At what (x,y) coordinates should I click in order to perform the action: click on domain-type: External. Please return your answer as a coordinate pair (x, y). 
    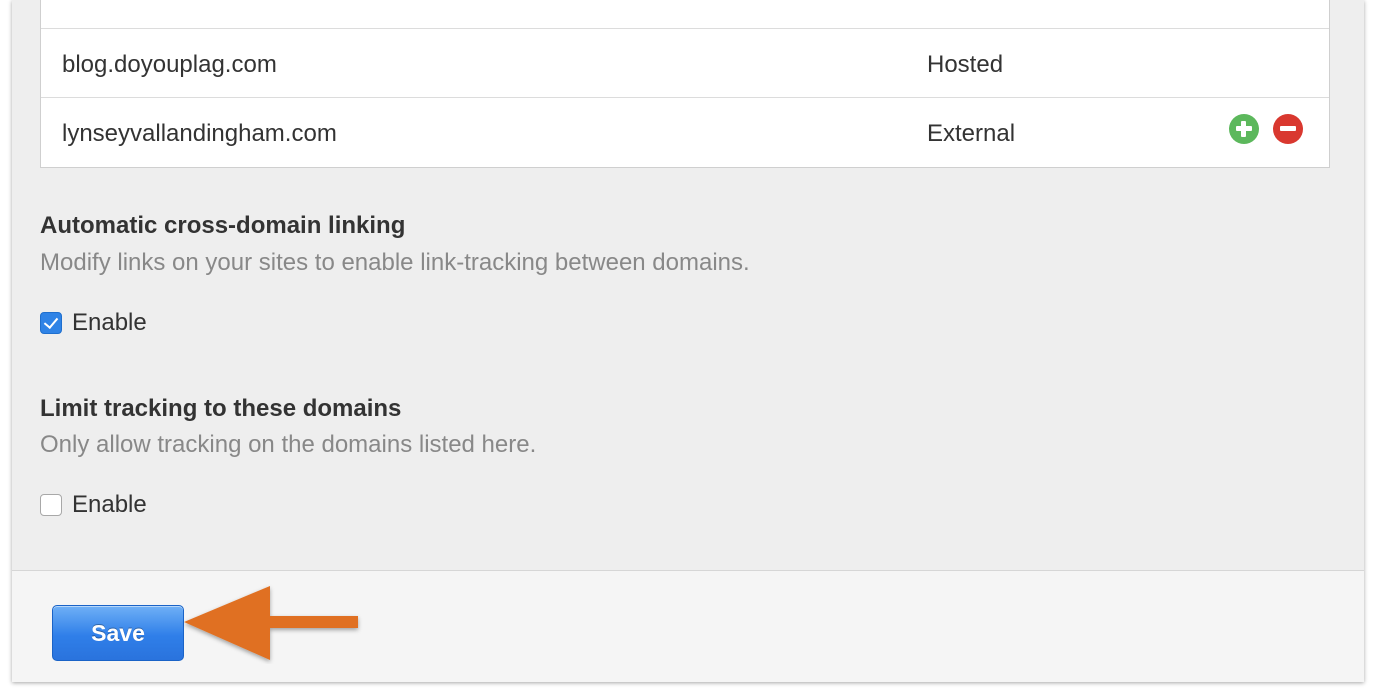
    Looking at the image, I should click on (971, 133).